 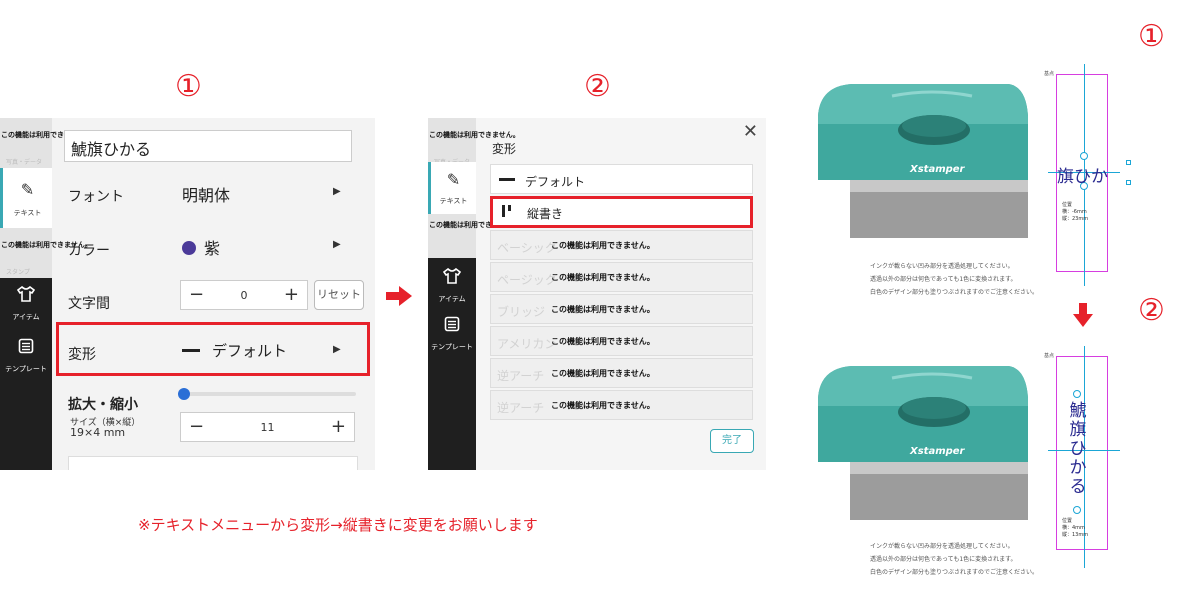 I want to click on preview-char: ひ, so click(x=1078, y=449).